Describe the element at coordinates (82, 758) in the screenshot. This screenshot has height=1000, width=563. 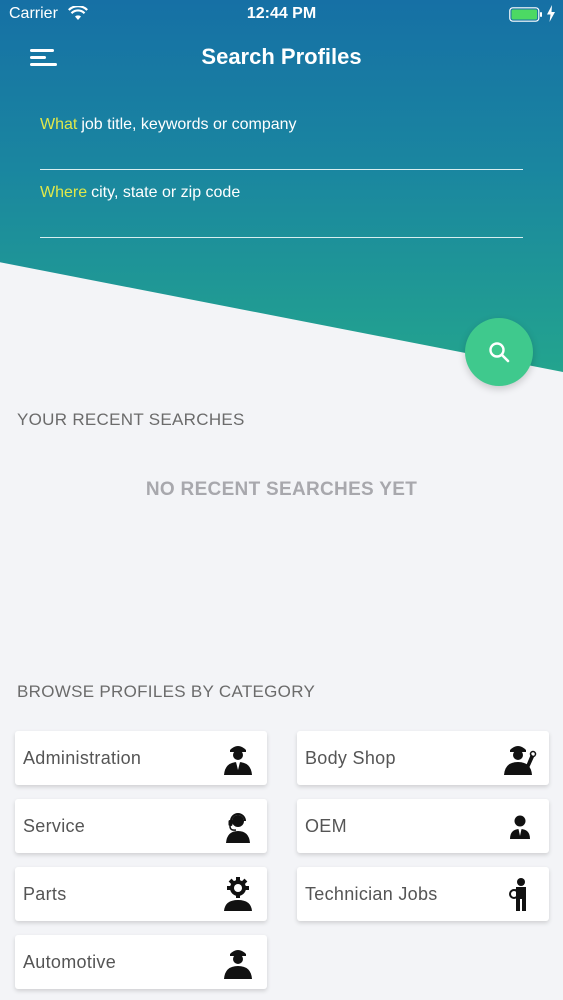
I see `category-label: Administration` at that location.